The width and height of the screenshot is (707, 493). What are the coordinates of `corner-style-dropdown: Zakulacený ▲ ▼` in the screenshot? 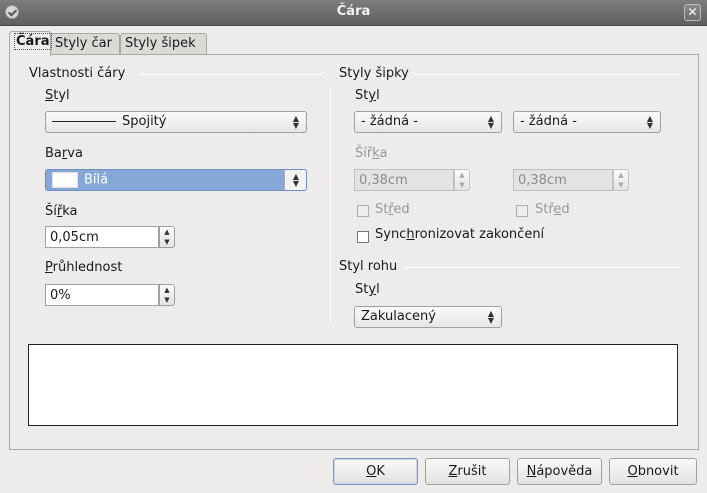 It's located at (428, 317).